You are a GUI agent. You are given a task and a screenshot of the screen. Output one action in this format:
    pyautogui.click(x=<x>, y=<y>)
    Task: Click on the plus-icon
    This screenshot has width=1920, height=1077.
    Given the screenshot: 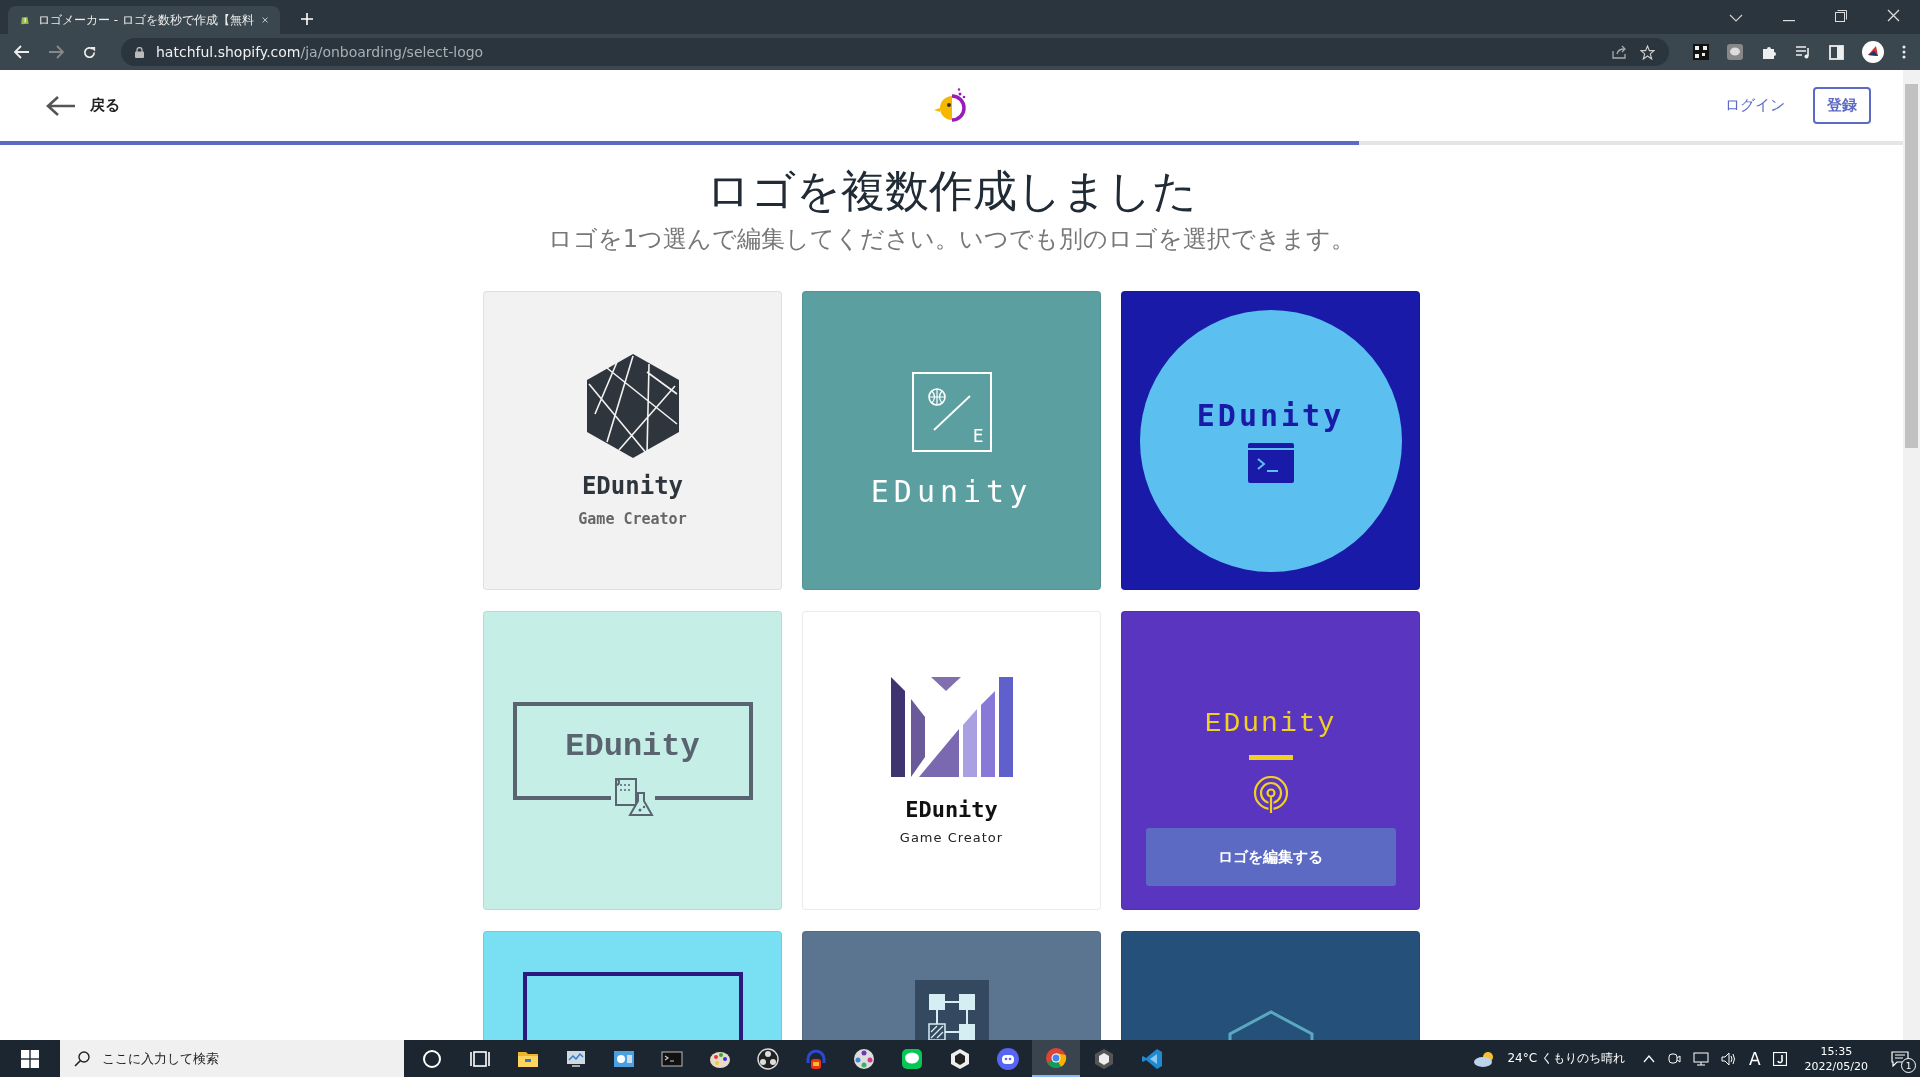 What is the action you would take?
    pyautogui.click(x=307, y=19)
    